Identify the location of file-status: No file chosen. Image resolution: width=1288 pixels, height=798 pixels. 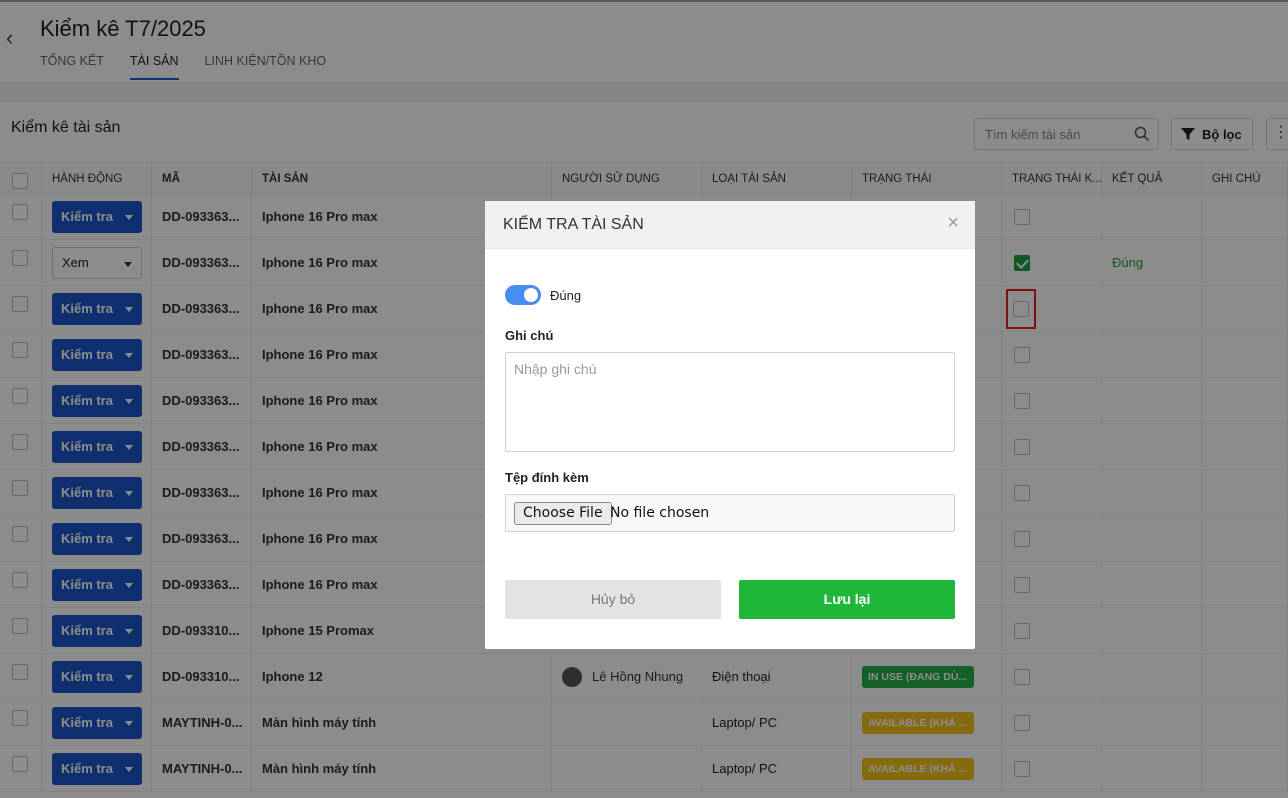
(660, 513).